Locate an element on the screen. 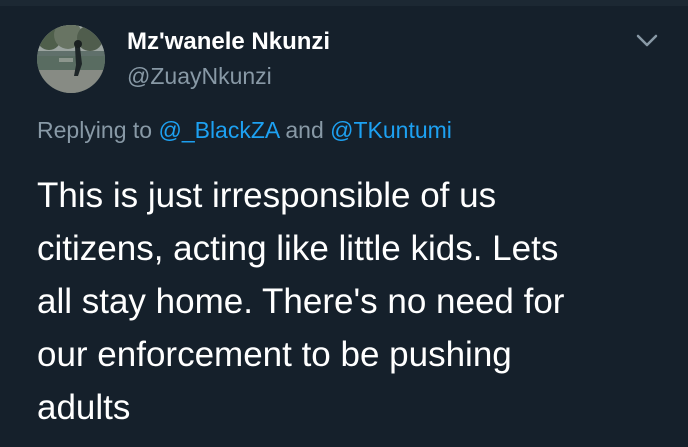  tweet-text-line: adults is located at coordinates (84, 407).